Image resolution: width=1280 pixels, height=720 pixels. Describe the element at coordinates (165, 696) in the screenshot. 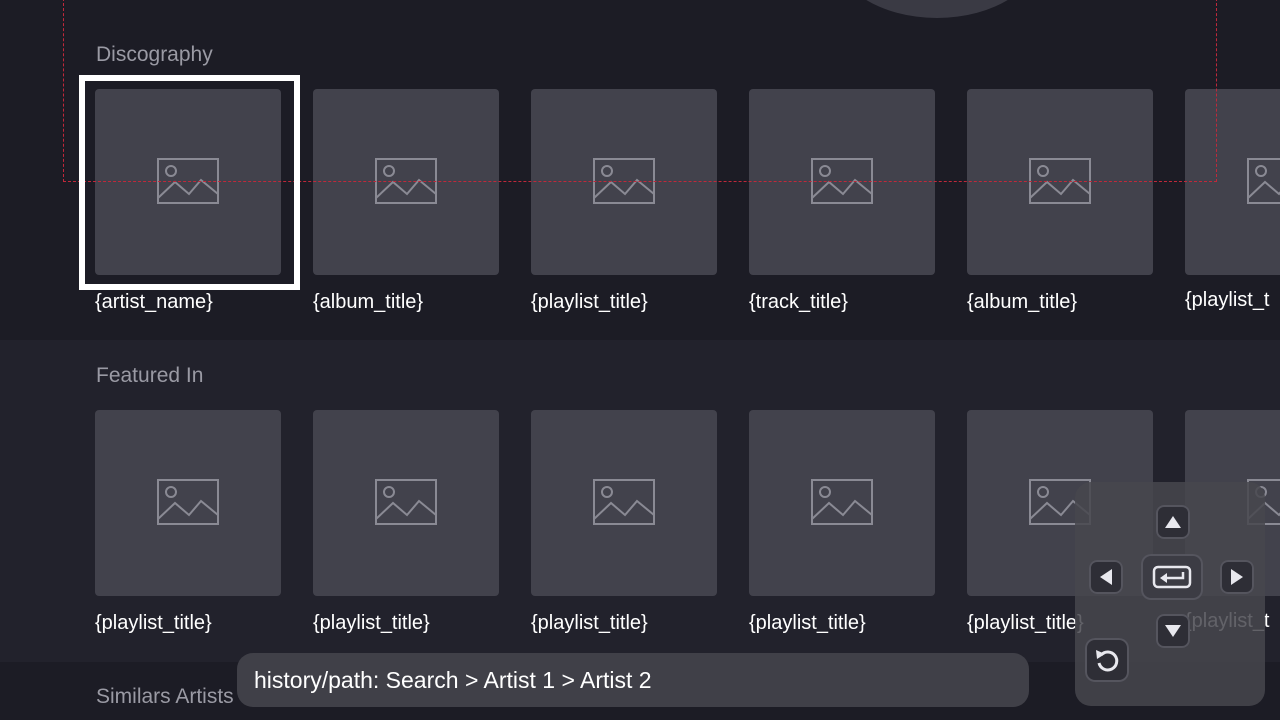

I see `similars-heading: Similars Artists` at that location.